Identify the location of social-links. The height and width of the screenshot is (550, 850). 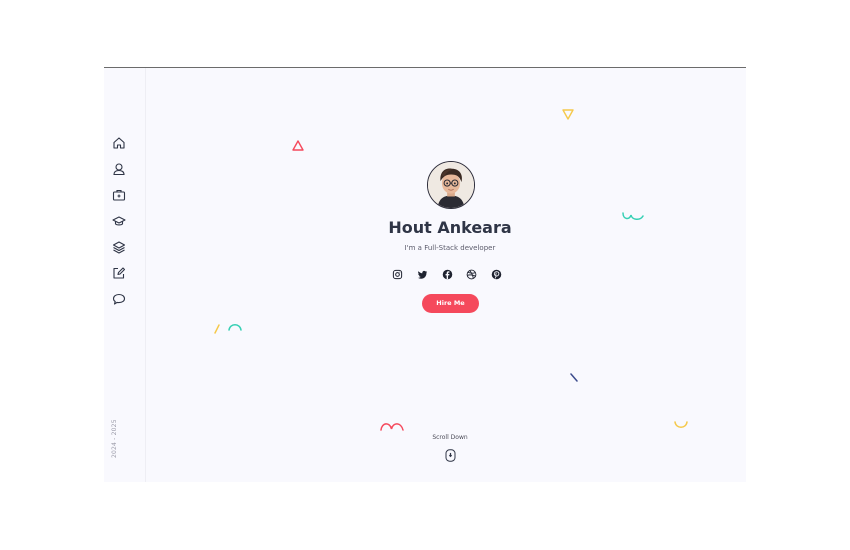
(447, 274).